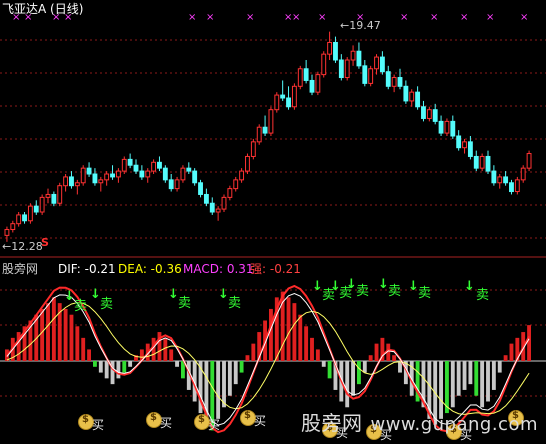 The image size is (546, 444). What do you see at coordinates (275, 269) in the screenshot?
I see `qiang-readout: 强: -0.21` at bounding box center [275, 269].